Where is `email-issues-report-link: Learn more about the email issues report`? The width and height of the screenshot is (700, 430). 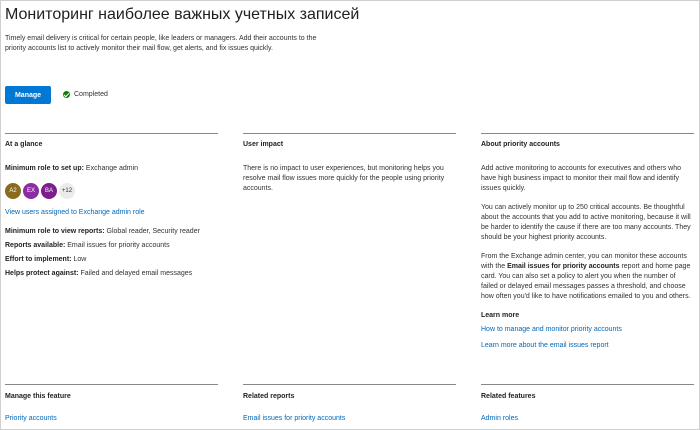
email-issues-report-link: Learn more about the email issues report is located at coordinates (586, 346).